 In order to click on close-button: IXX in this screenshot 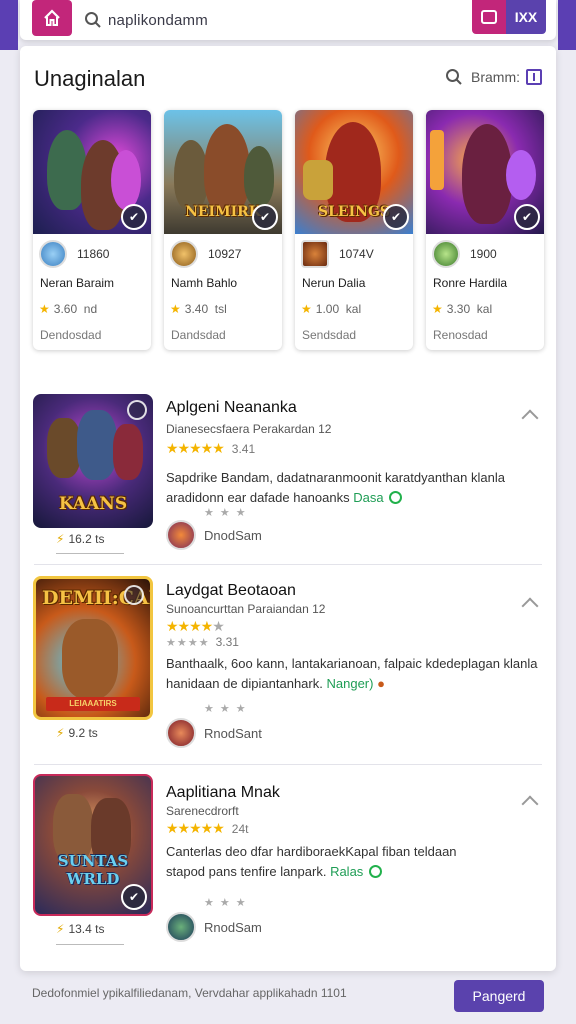, I will do `click(526, 17)`.